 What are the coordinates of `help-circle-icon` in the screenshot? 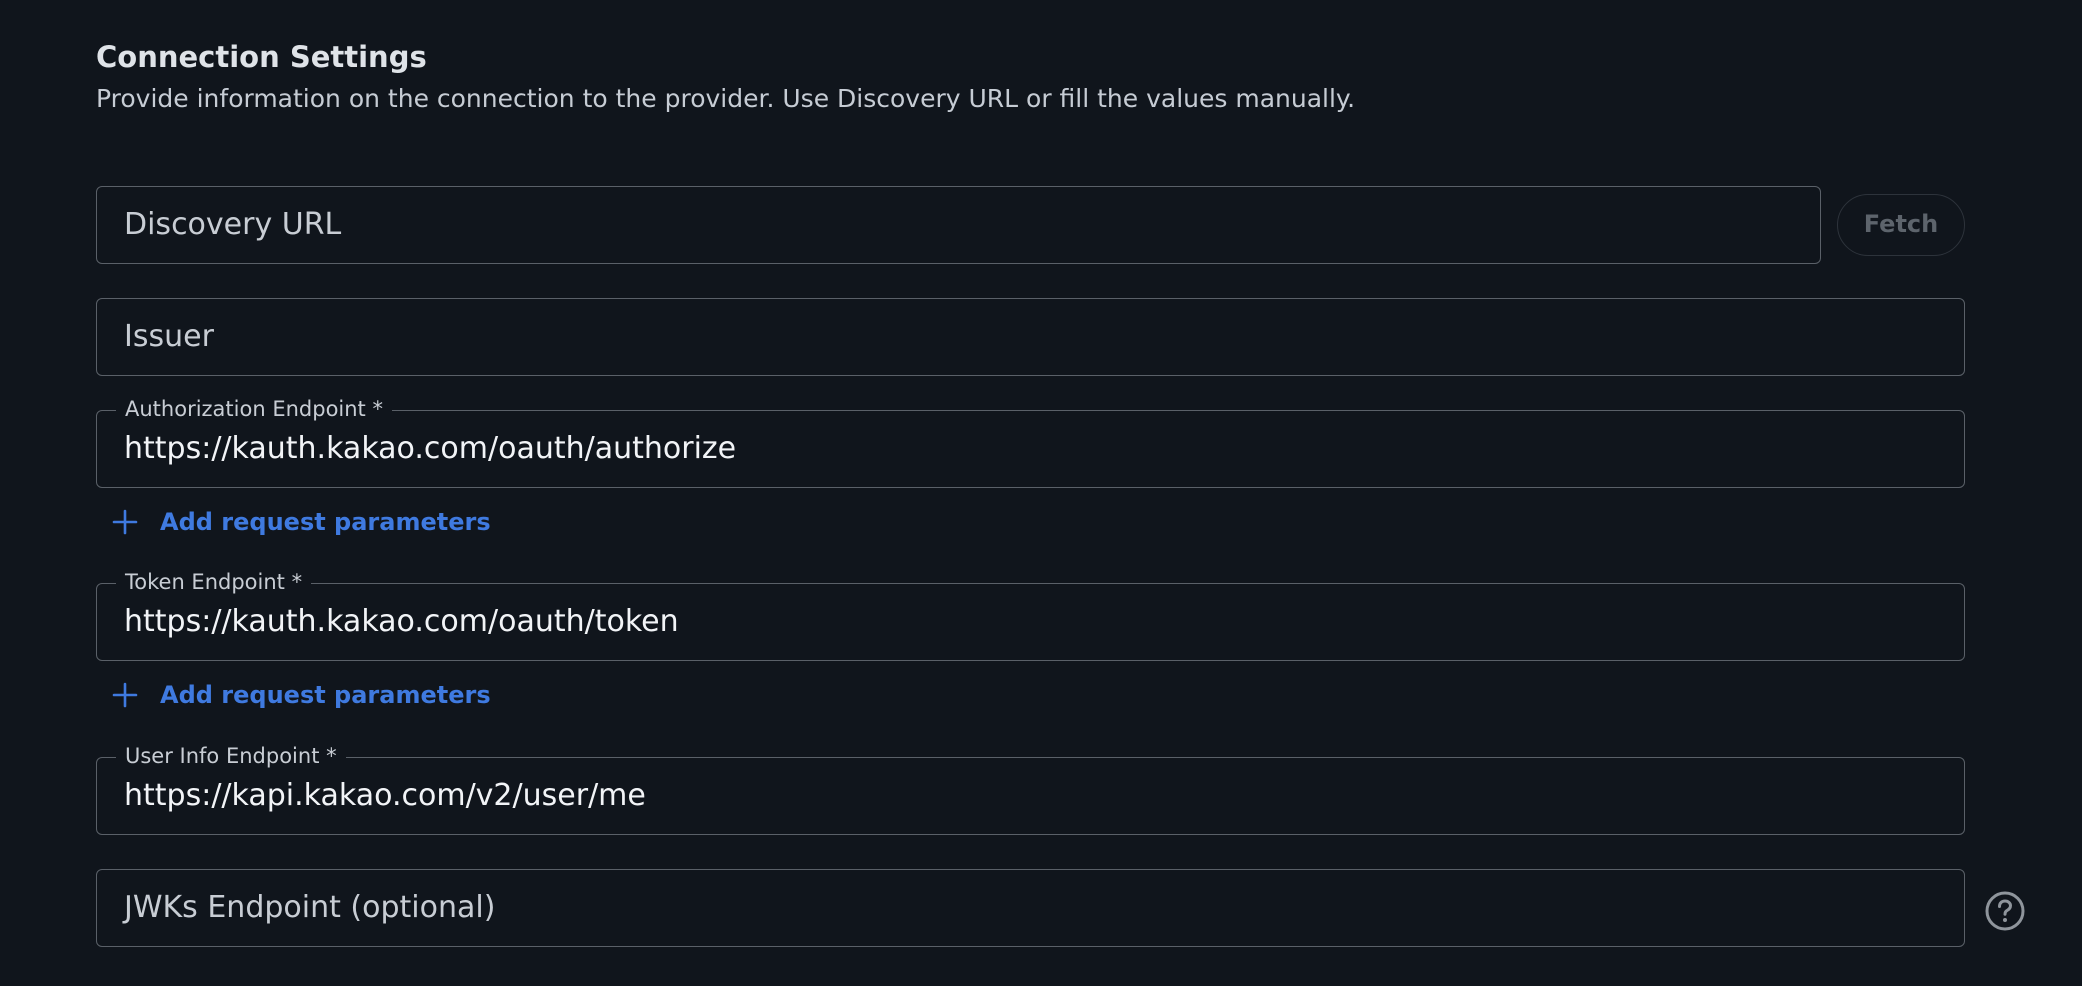 It's located at (2005, 911).